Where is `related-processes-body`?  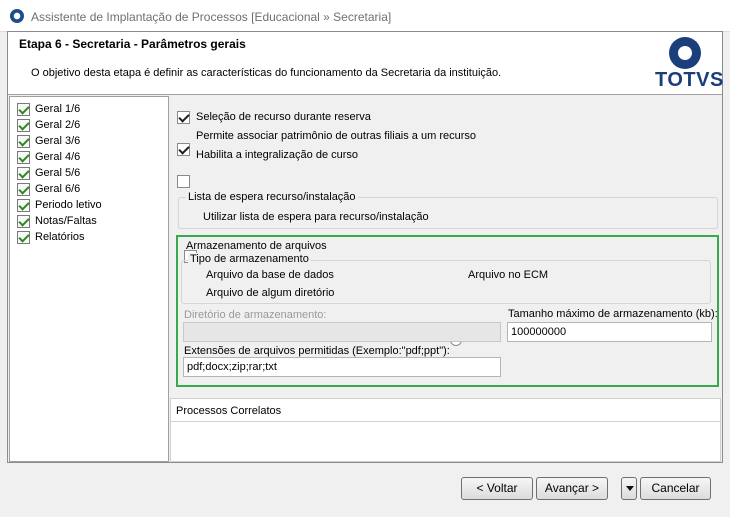
related-processes-body is located at coordinates (445, 442).